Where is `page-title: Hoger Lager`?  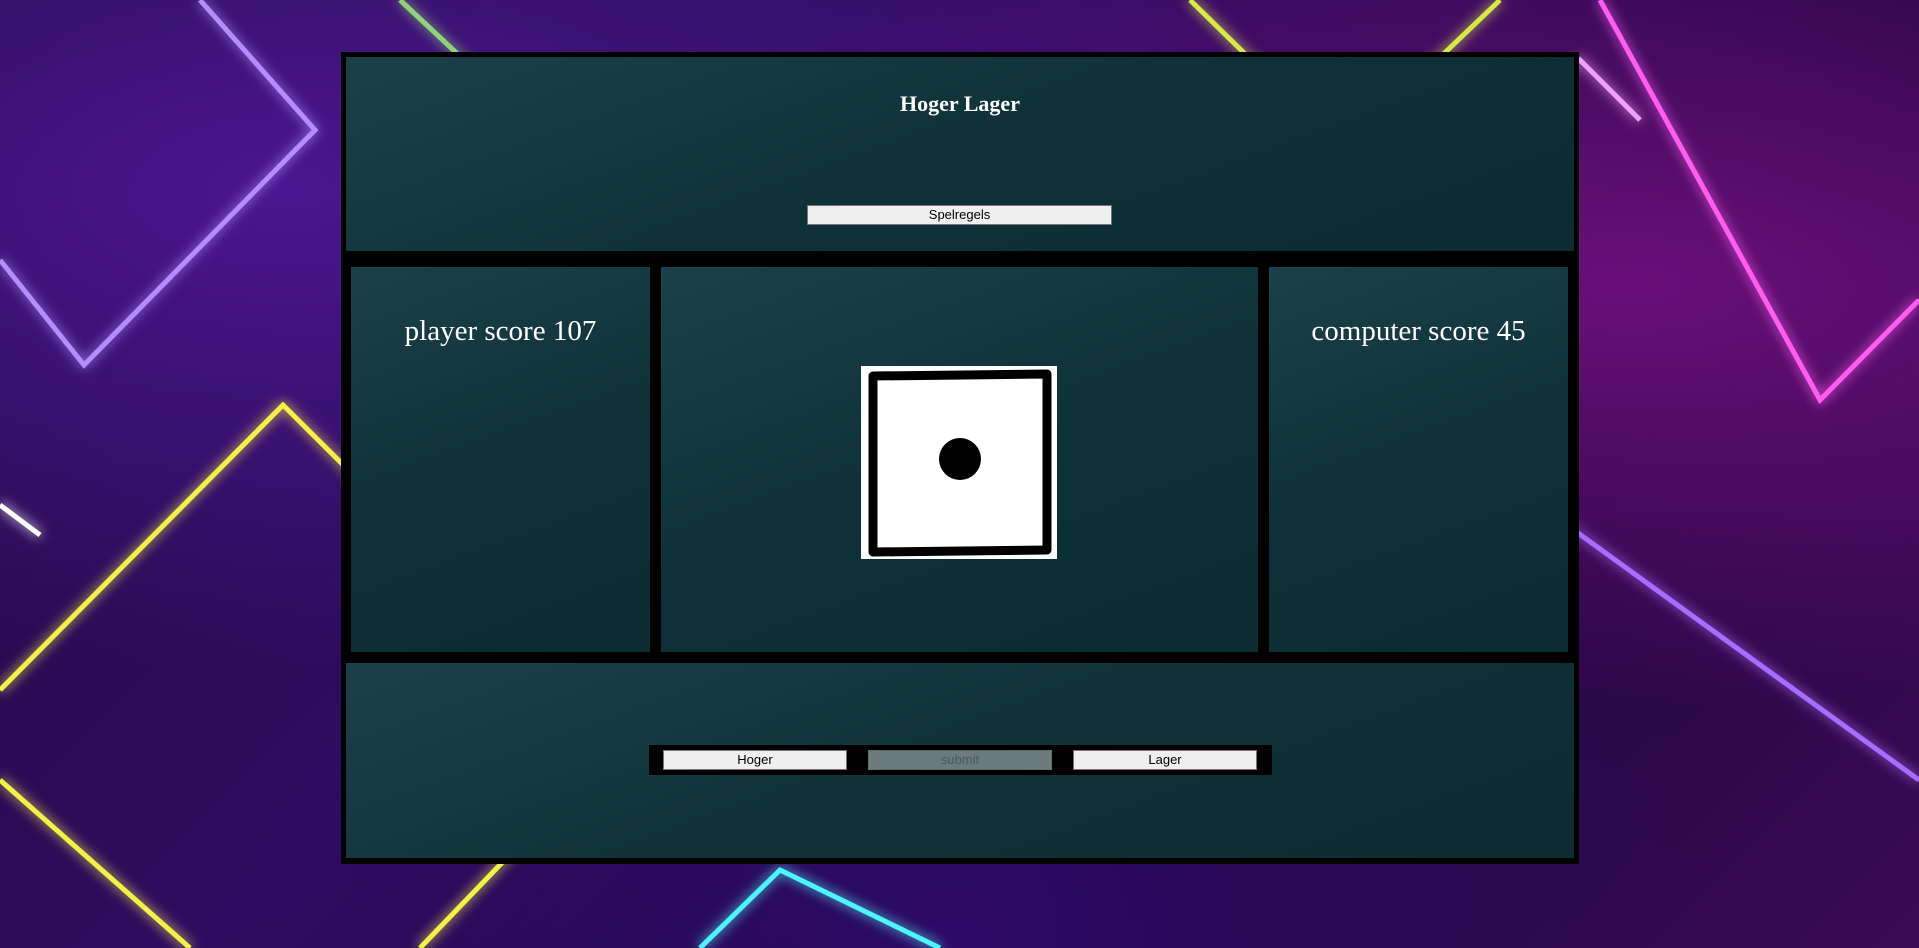
page-title: Hoger Lager is located at coordinates (960, 103).